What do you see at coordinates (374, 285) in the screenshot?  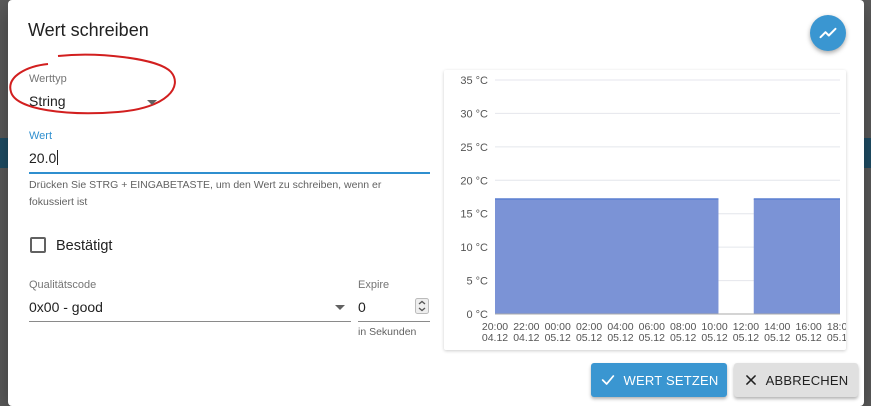 I see `expire-label: Expire` at bounding box center [374, 285].